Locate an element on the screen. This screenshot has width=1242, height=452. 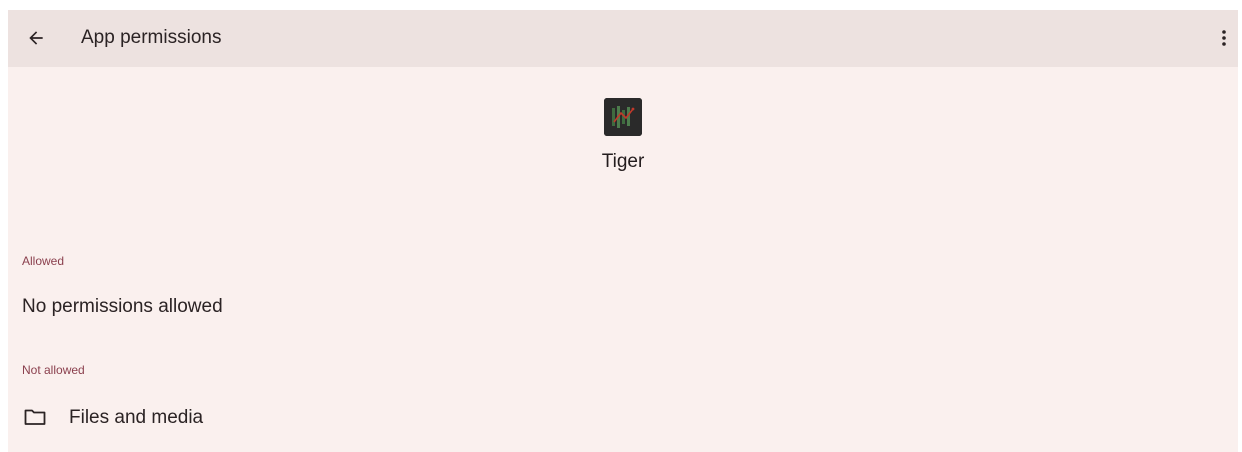
arrow-back-icon is located at coordinates (36, 38).